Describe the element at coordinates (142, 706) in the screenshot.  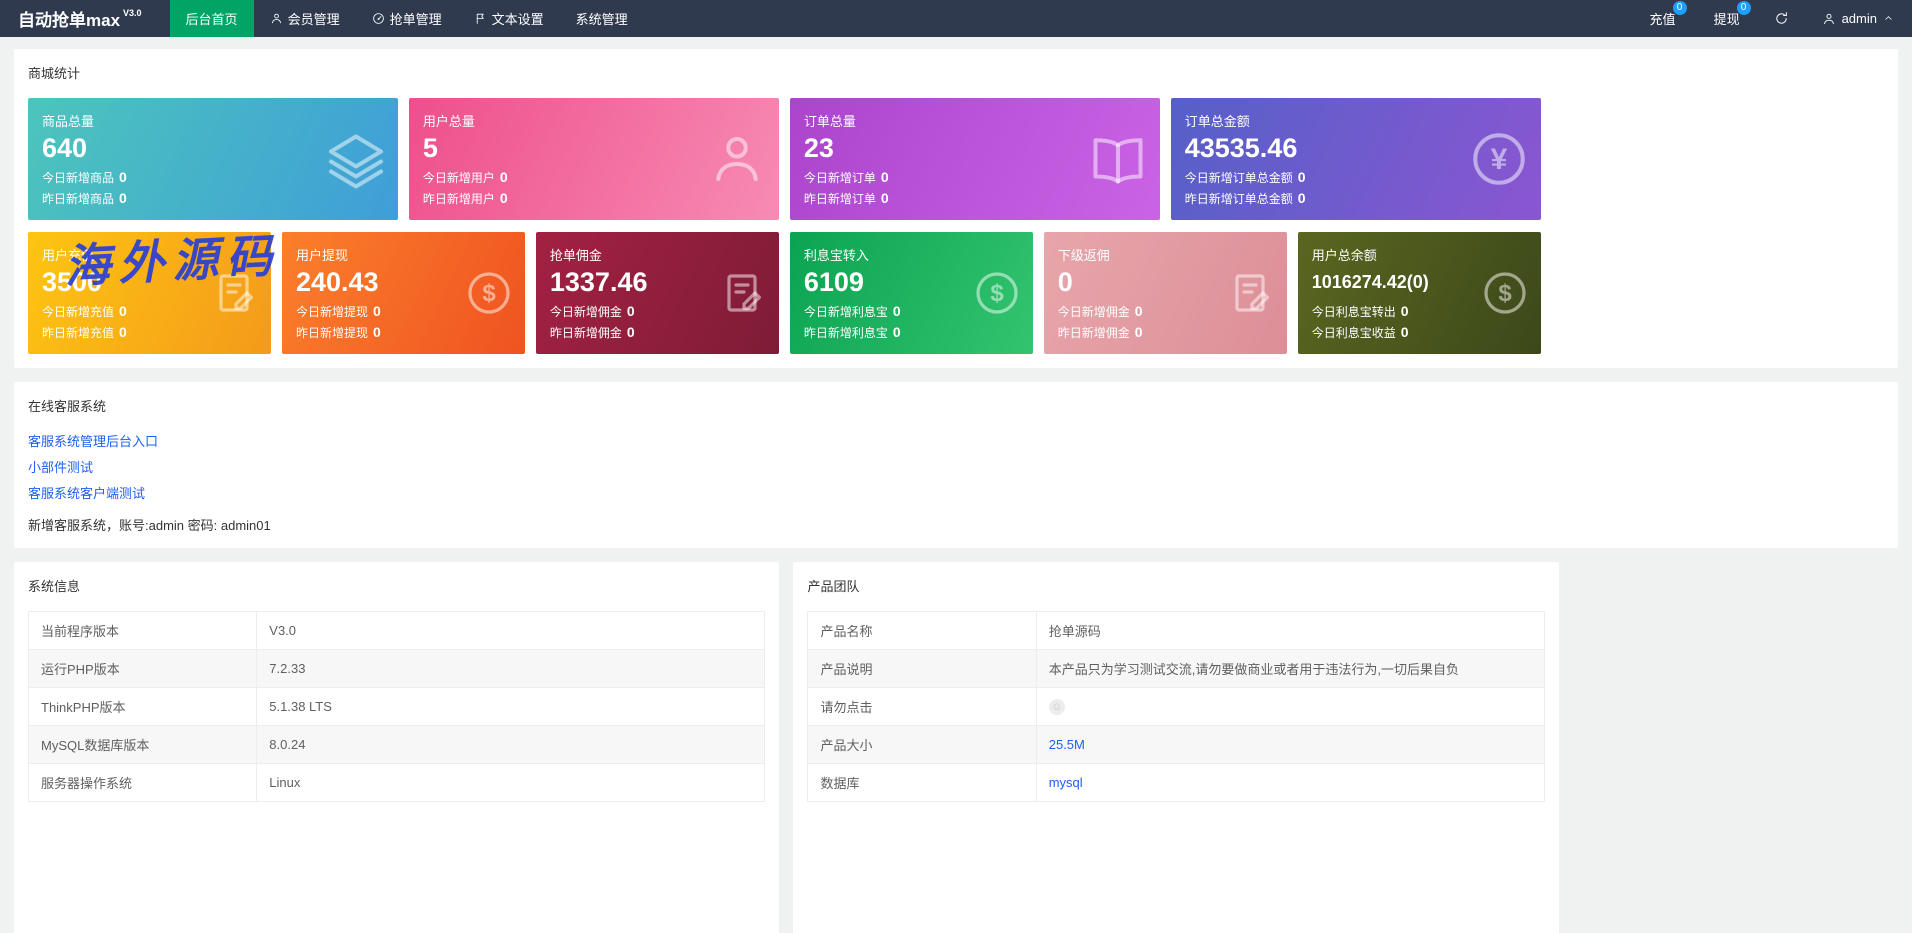
I see `row-label-cell: ThinkPHP版本` at that location.